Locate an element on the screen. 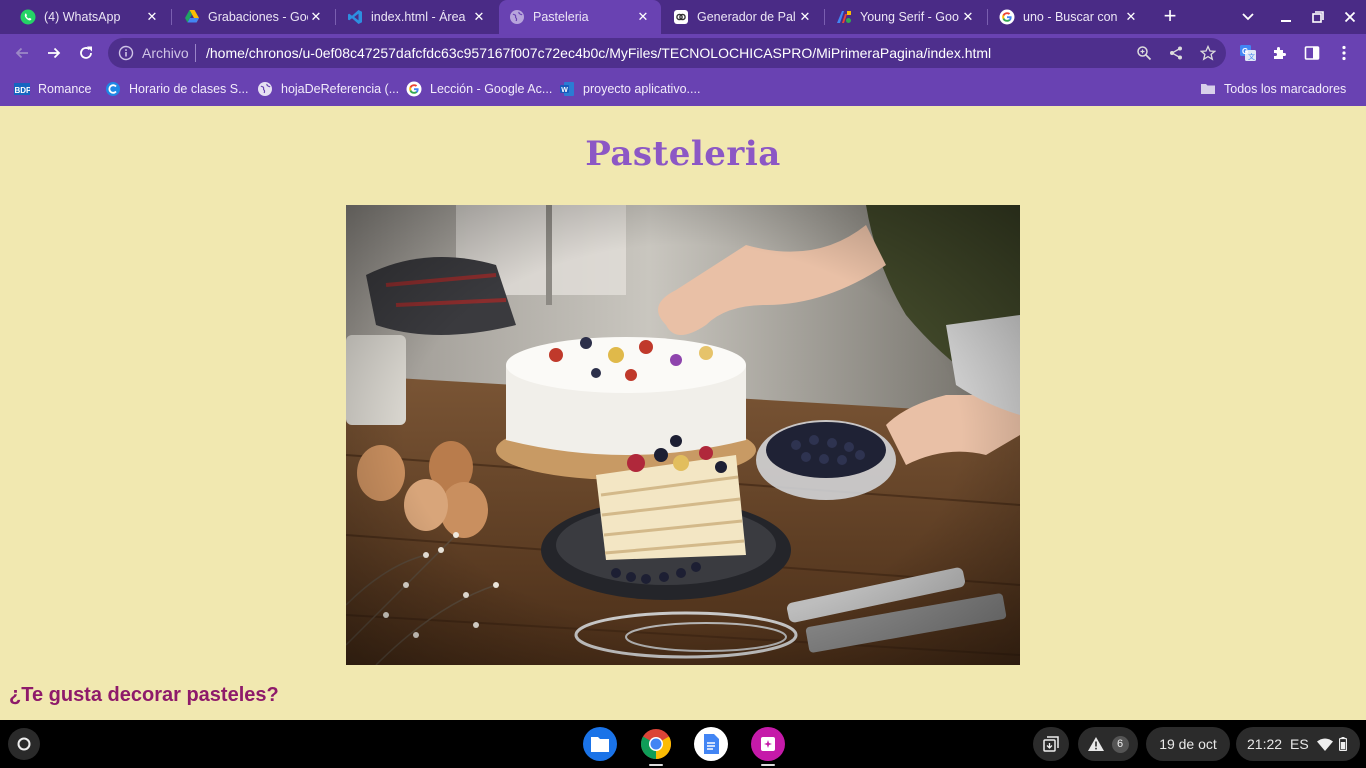  info-icon is located at coordinates (126, 53).